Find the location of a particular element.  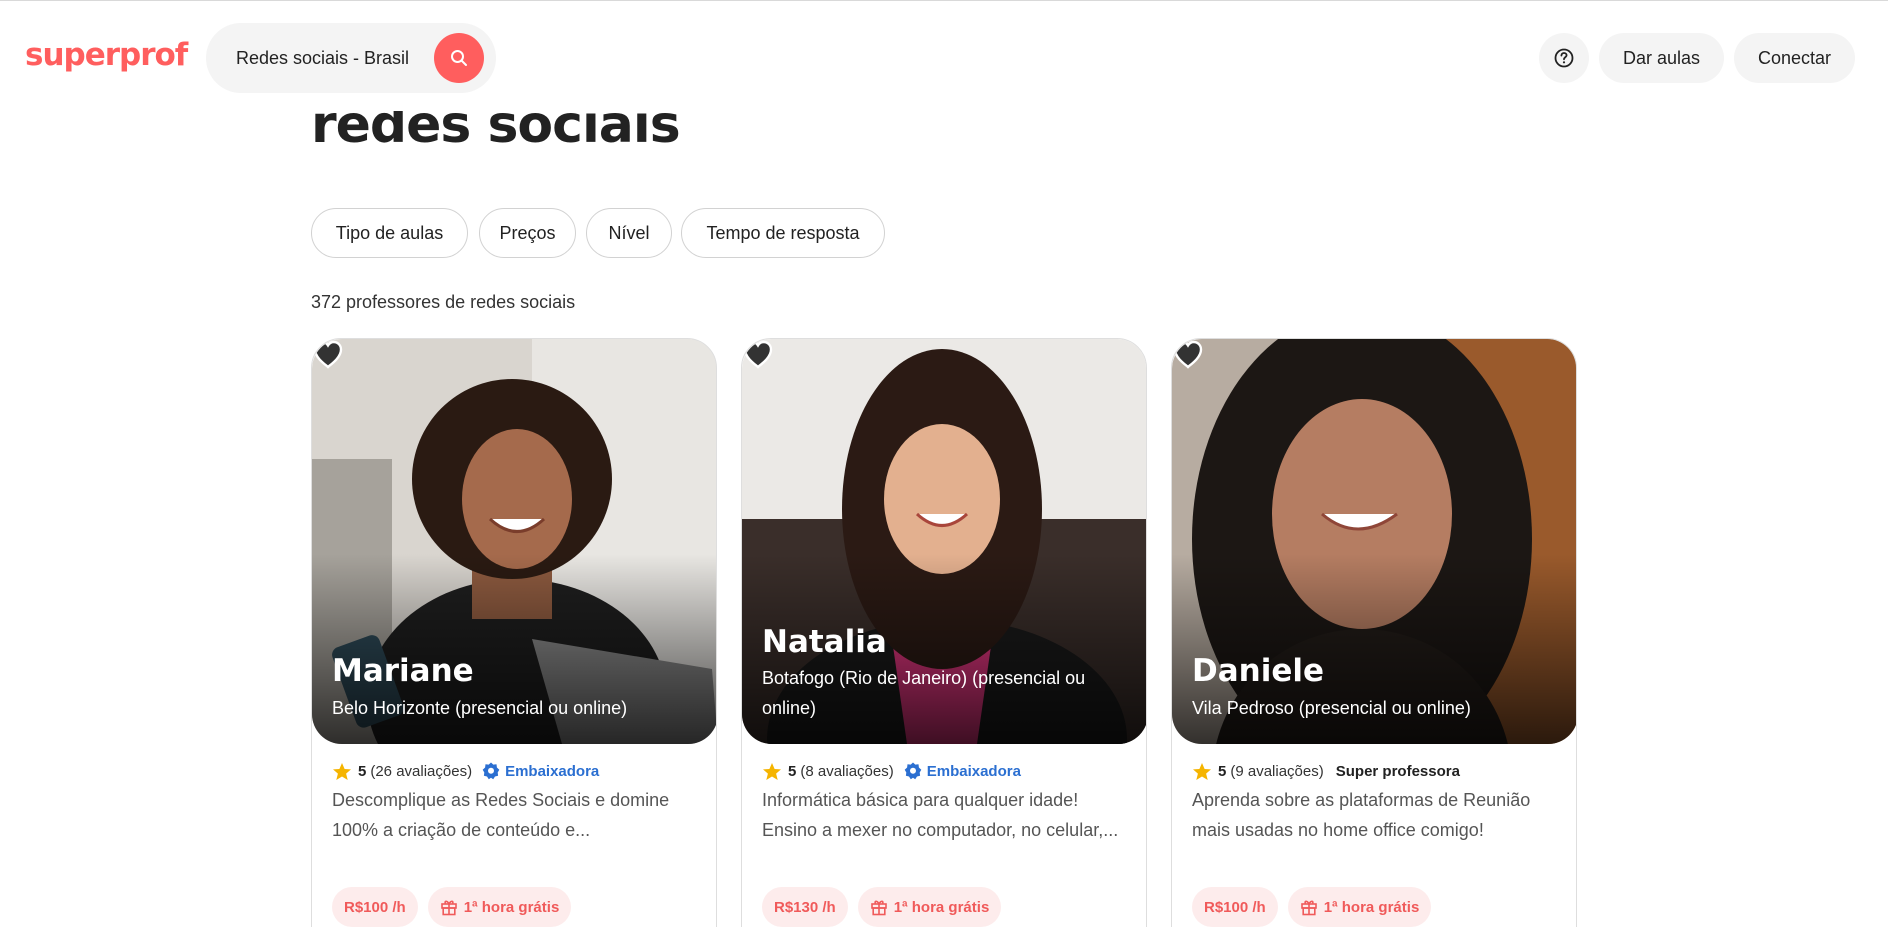

review-count: (8 avaliações) is located at coordinates (847, 771).